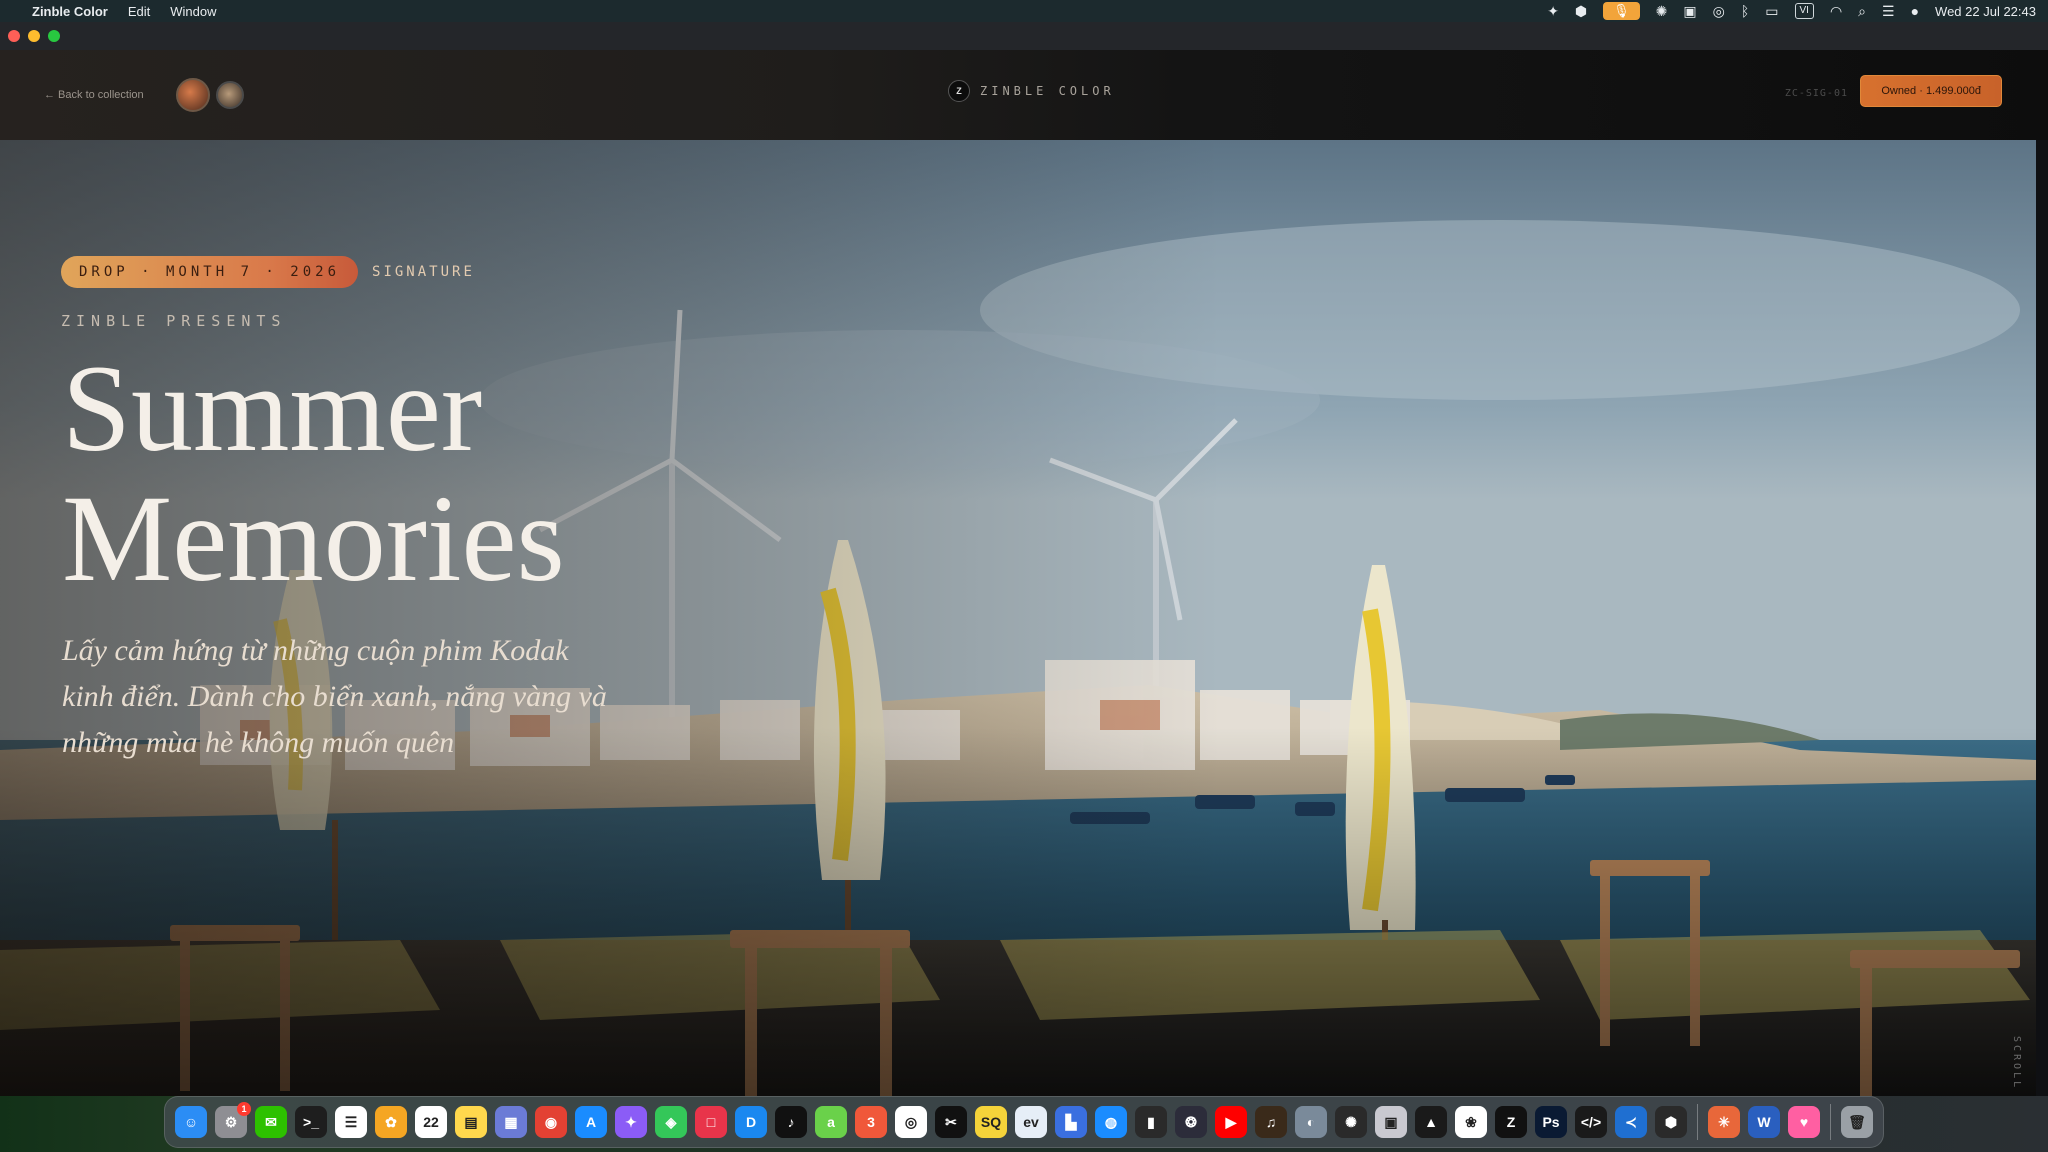 This screenshot has width=2048, height=1152. Describe the element at coordinates (591, 1122) in the screenshot. I see `dock-app-store-icon: A` at that location.